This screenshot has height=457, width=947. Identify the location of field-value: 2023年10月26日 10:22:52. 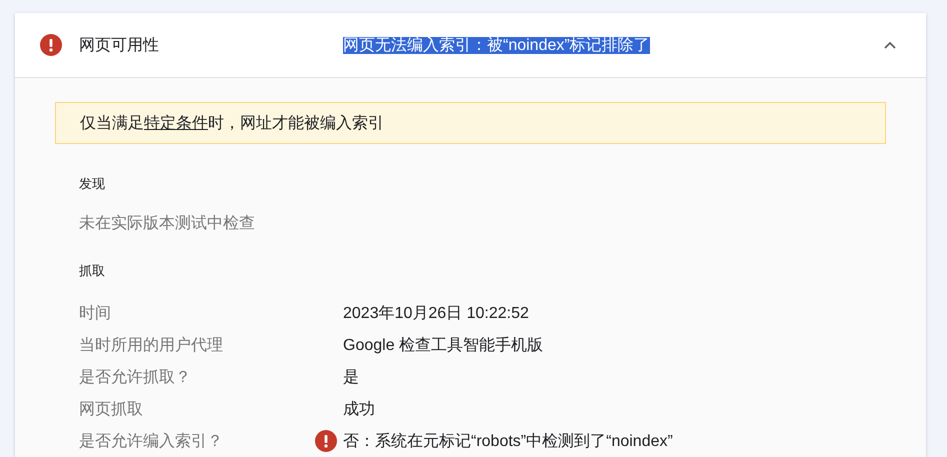
(436, 314).